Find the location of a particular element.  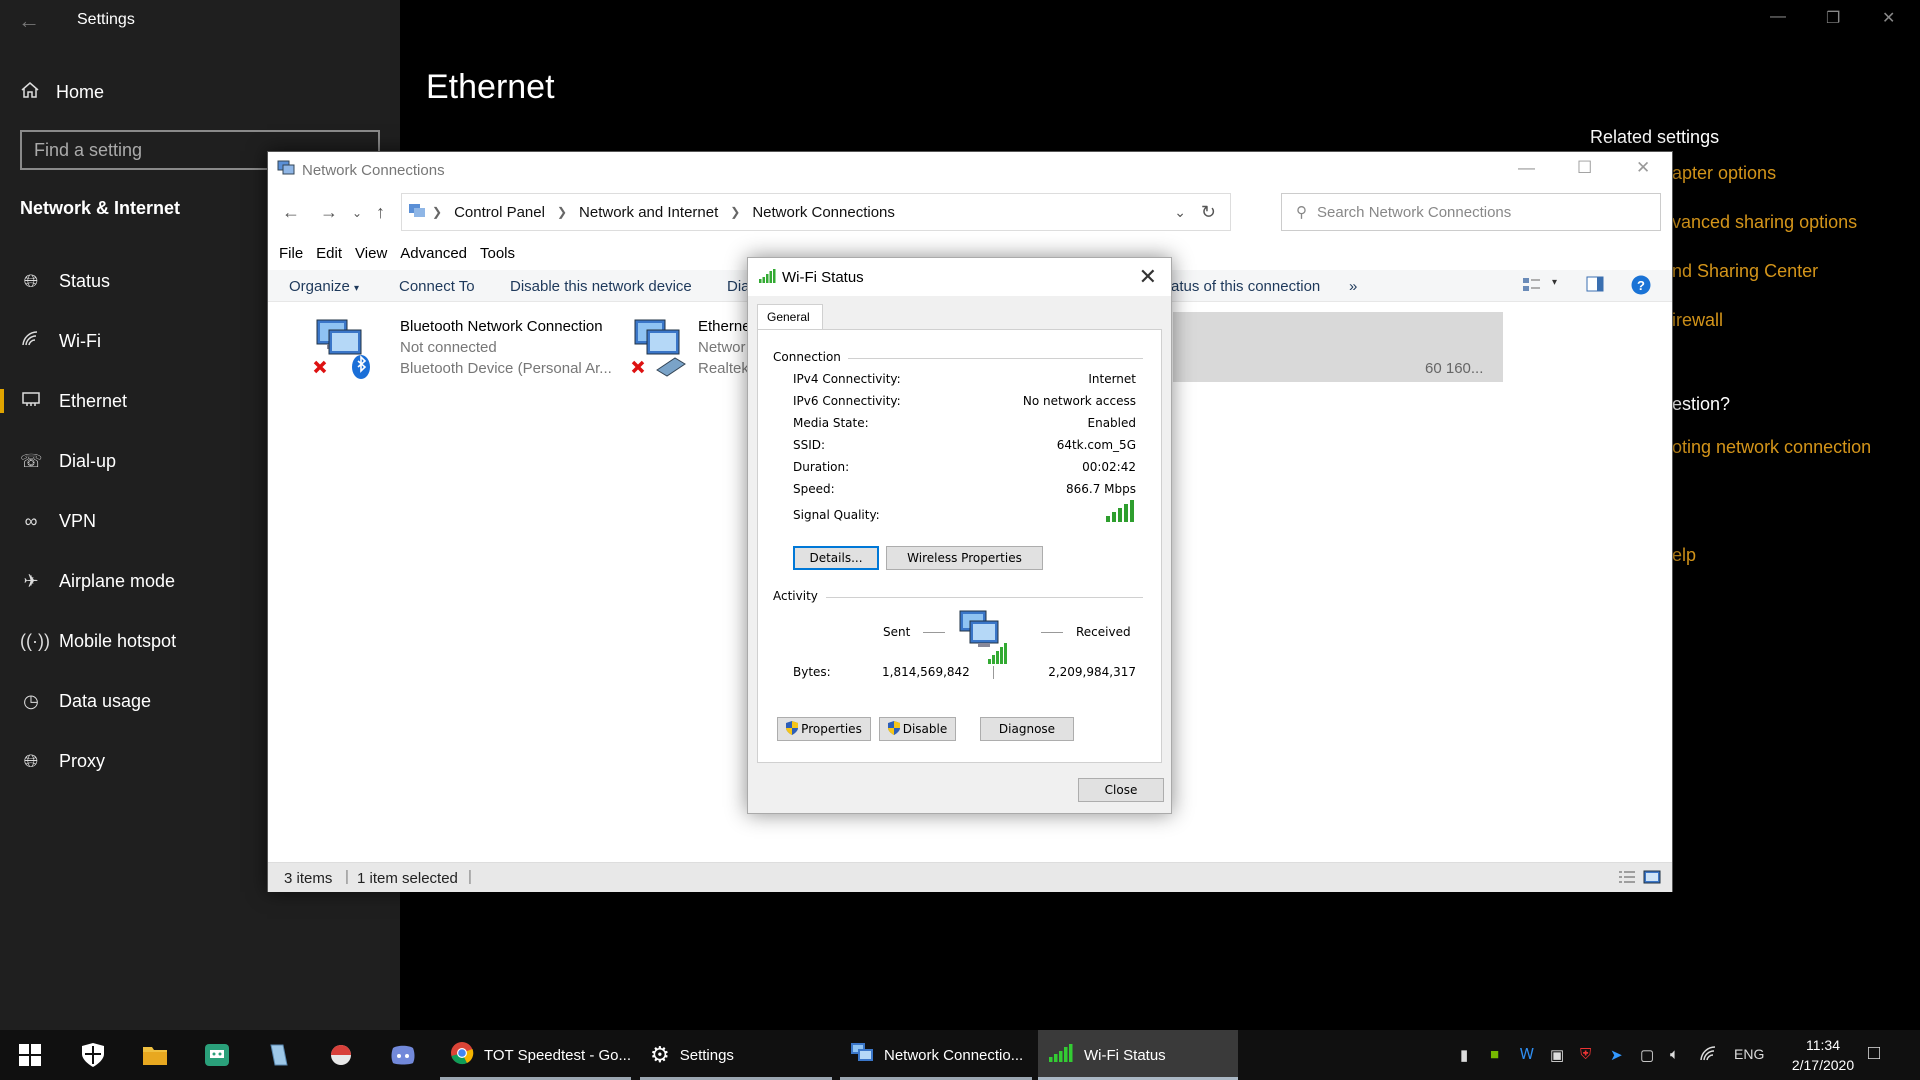

related-link-sharing-center: nd Sharing Center is located at coordinates (1745, 271).